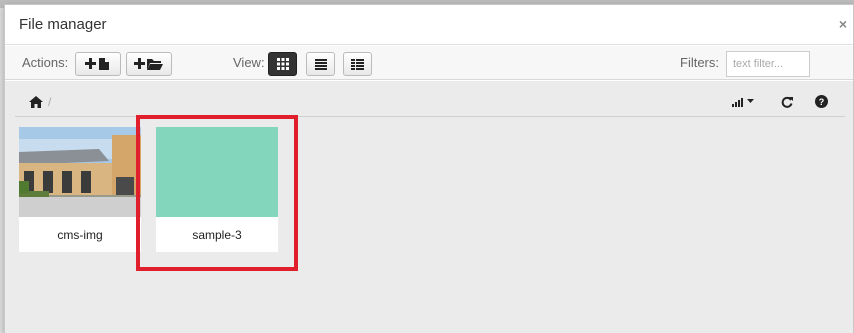  I want to click on file-tile-sample-3: sample-3, so click(217, 189).